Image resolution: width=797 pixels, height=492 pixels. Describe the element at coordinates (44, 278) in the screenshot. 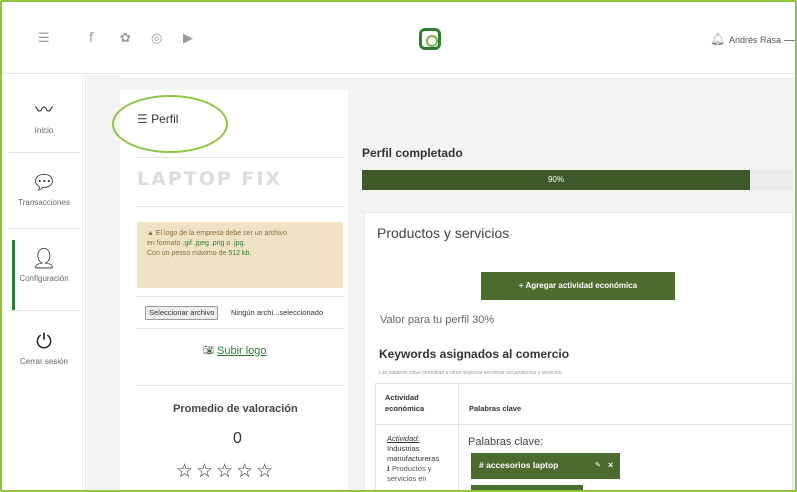

I see `sidebar-item-label: Configuración` at that location.